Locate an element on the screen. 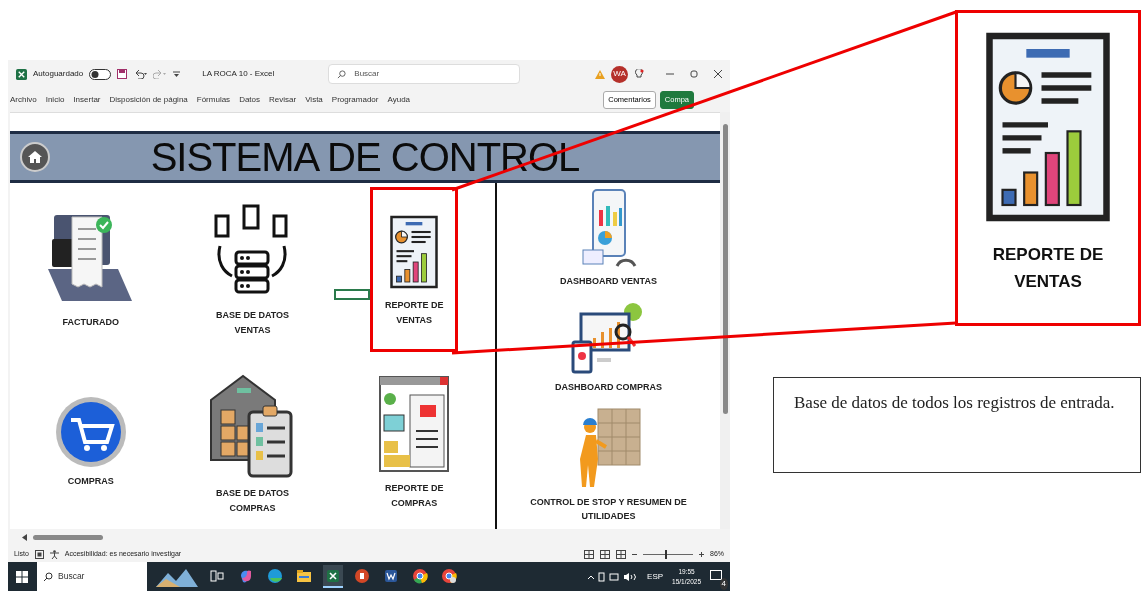 Image resolution: width=1141 pixels, height=591 pixels. ribbon-tab: Datos is located at coordinates (250, 100).